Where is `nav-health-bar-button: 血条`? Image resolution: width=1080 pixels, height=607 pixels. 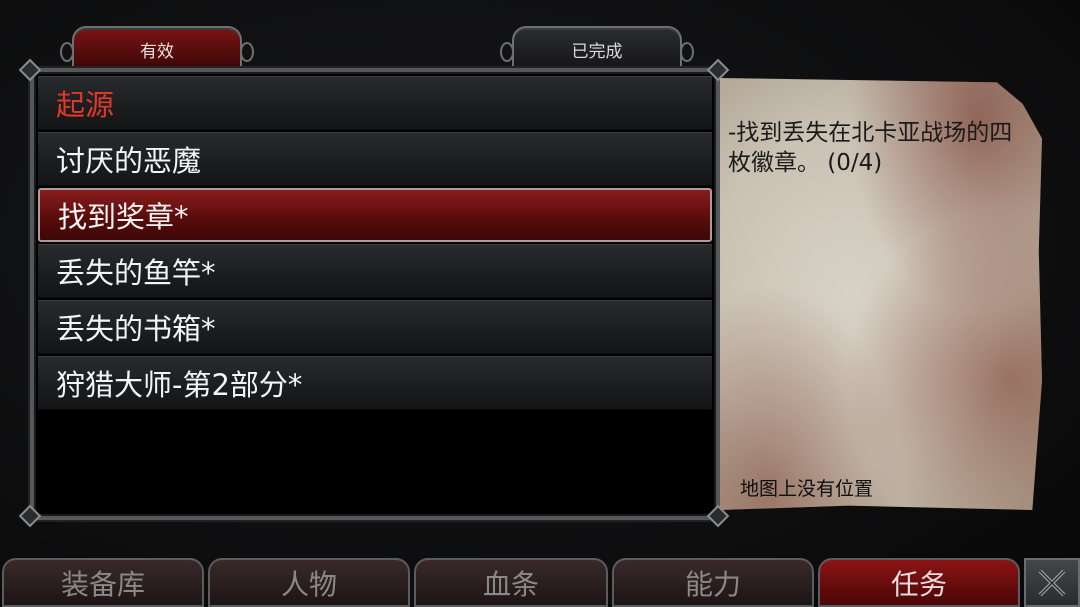
nav-health-bar-button: 血条 is located at coordinates (511, 582).